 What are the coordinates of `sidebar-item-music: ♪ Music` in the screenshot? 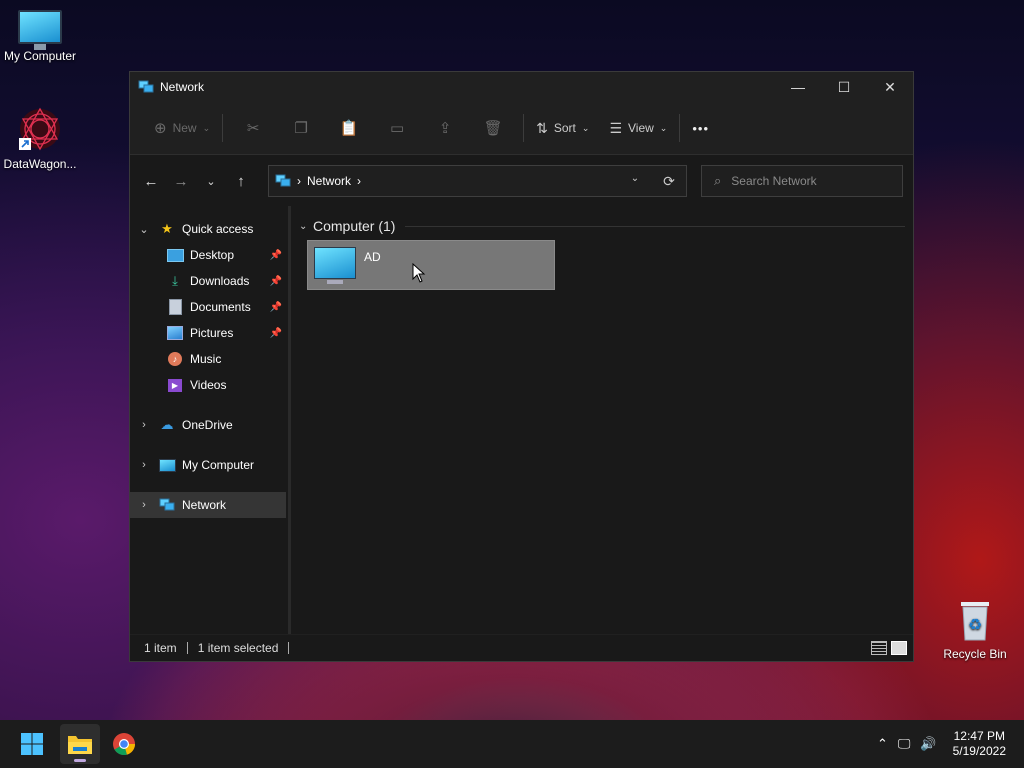 It's located at (208, 359).